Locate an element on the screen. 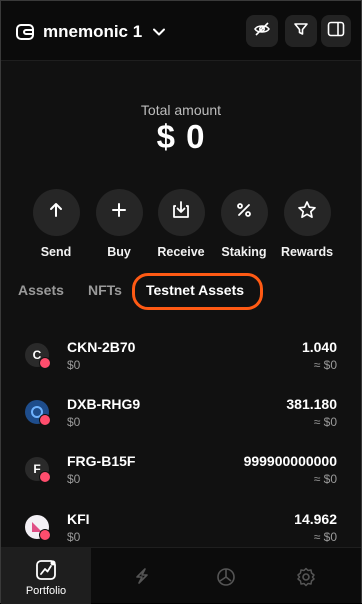 This screenshot has width=362, height=604. rewards-label: Rewards is located at coordinates (307, 252).